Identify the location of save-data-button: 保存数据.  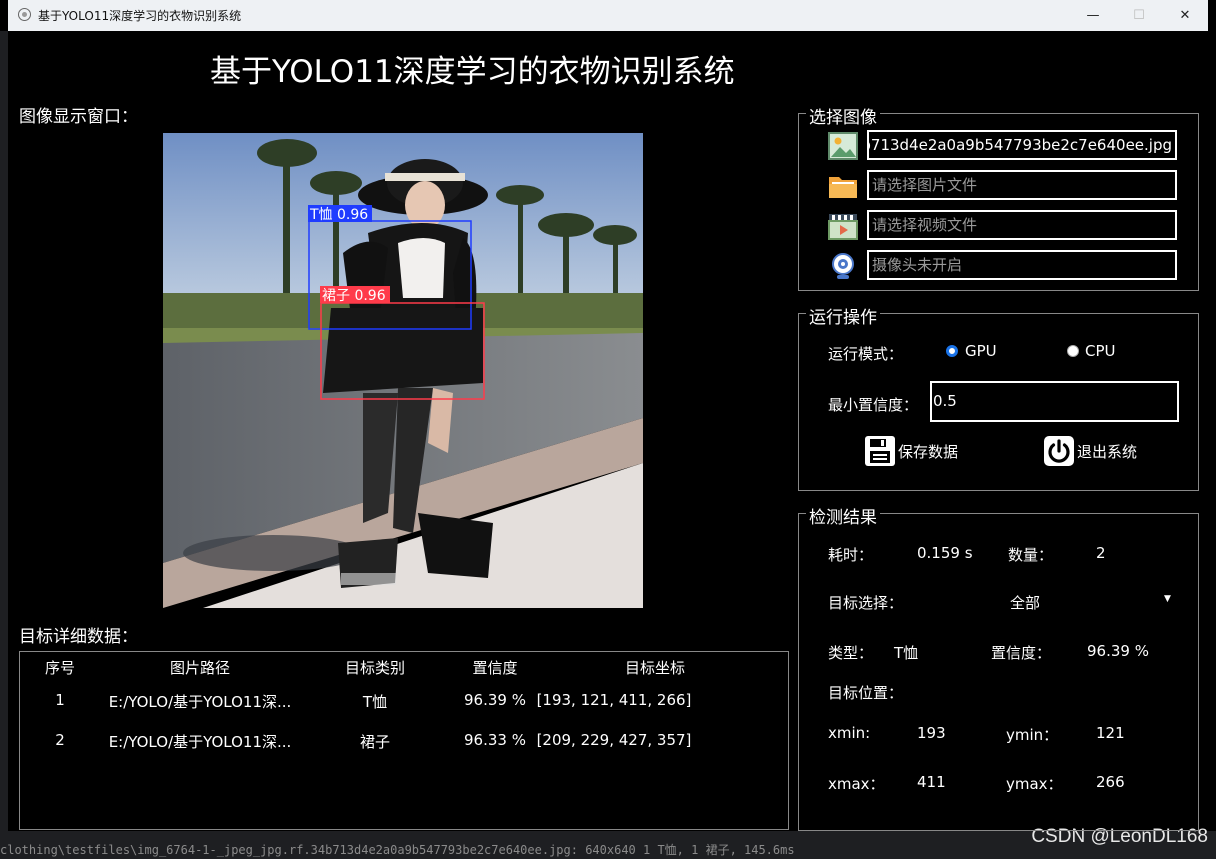
(911, 451).